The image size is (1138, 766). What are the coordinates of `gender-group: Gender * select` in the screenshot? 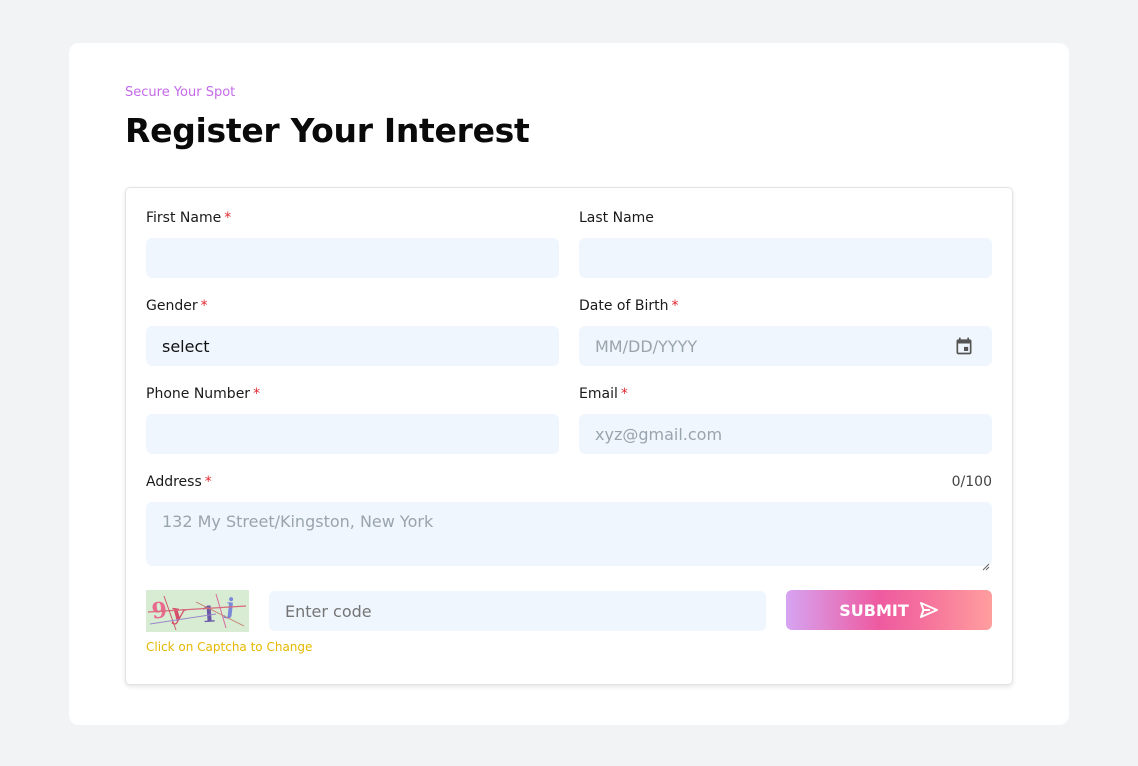 It's located at (352, 331).